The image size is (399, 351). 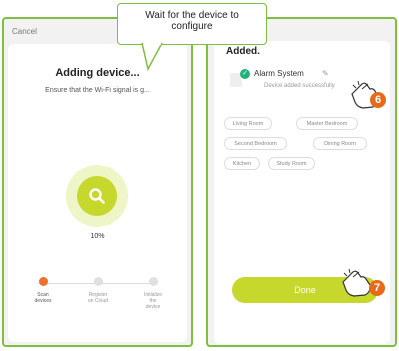 What do you see at coordinates (325, 73) in the screenshot?
I see `edit-pencil-icon: ✎` at bounding box center [325, 73].